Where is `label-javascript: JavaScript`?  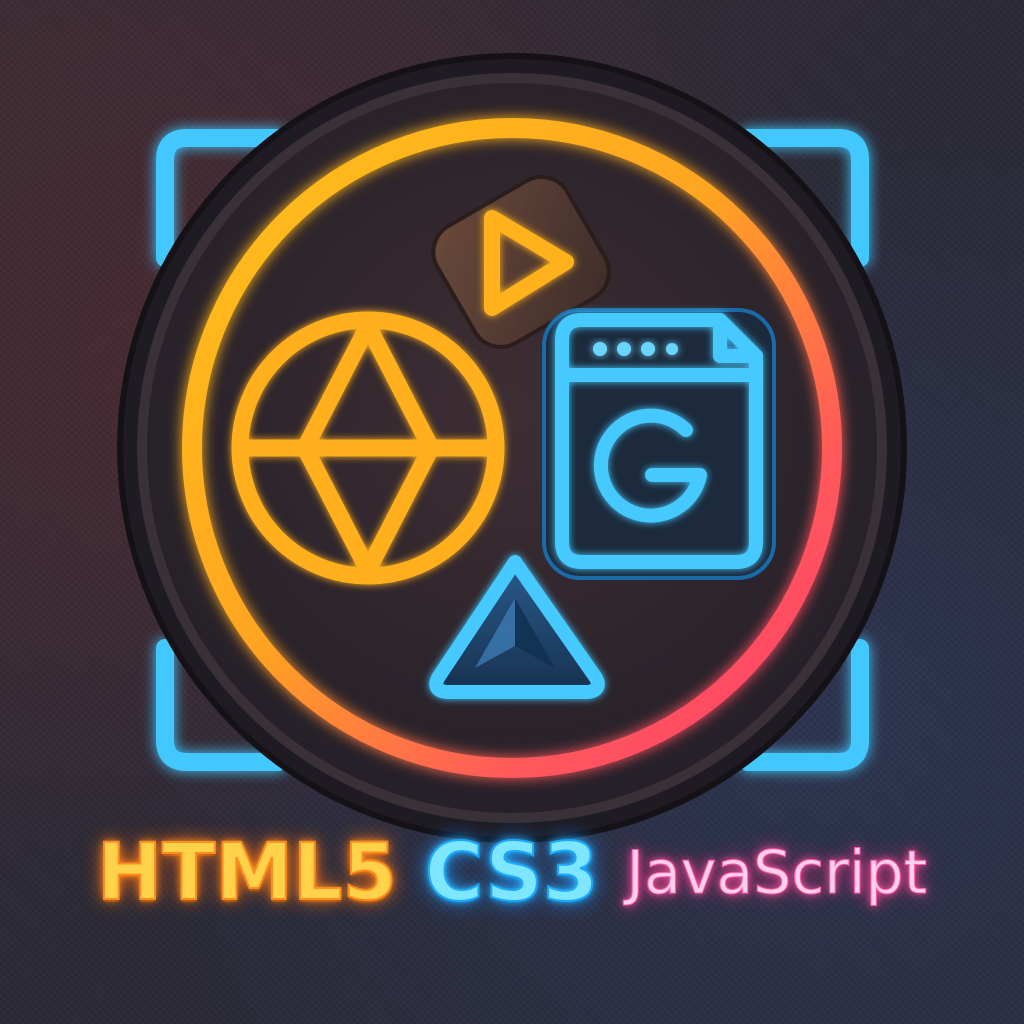 label-javascript: JavaScript is located at coordinates (777, 873).